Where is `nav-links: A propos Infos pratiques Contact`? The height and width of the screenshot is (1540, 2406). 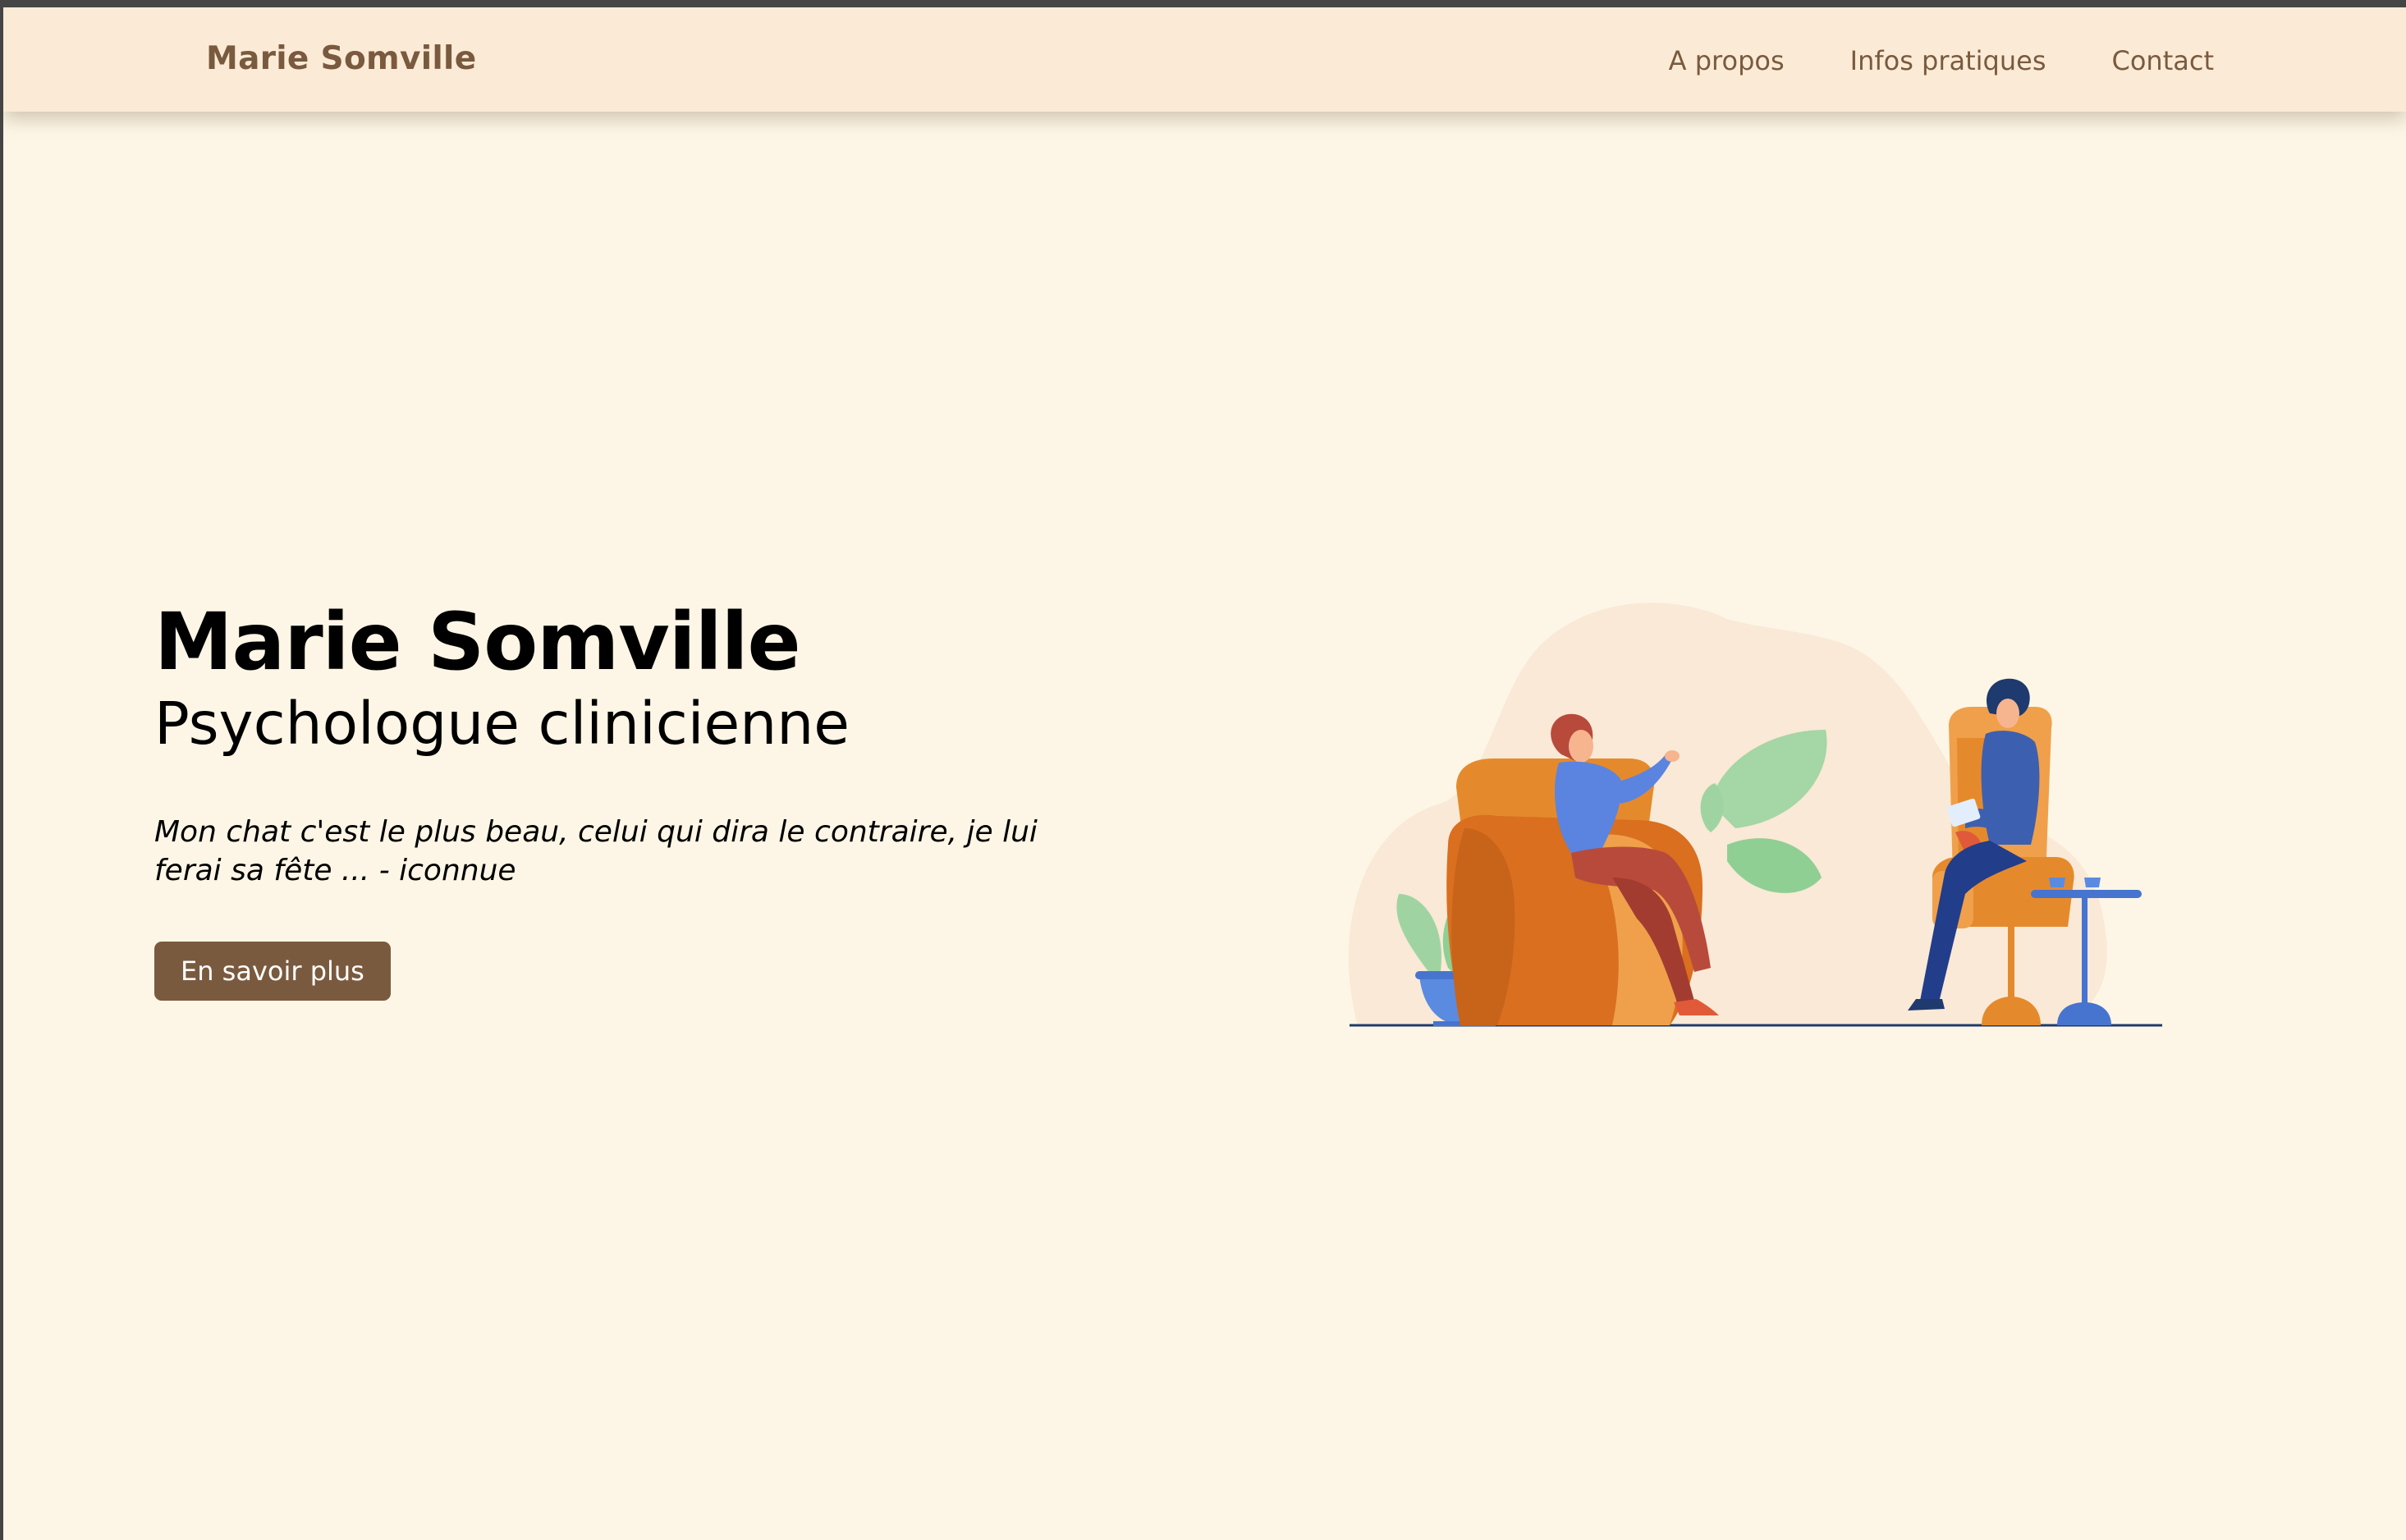 nav-links: A propos Infos pratiques Contact is located at coordinates (1941, 61).